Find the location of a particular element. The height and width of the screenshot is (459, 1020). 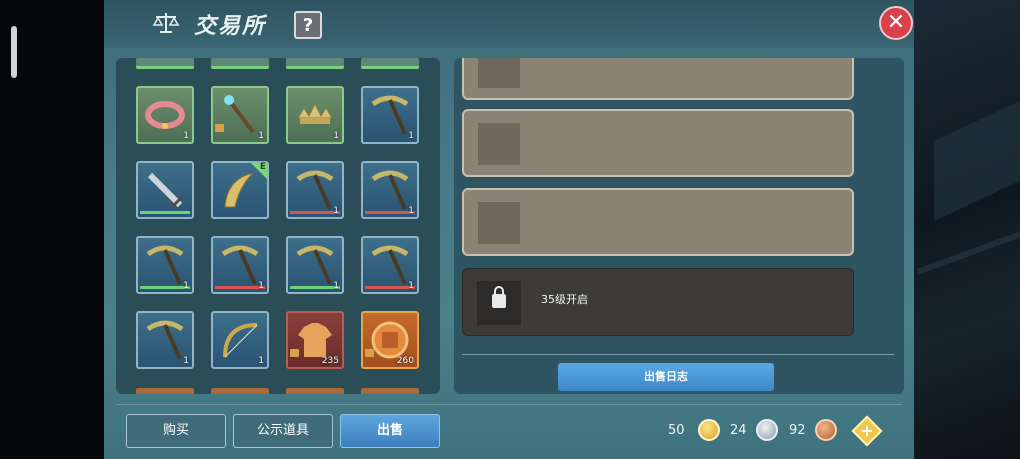

page-title: 交易所 is located at coordinates (230, 26).